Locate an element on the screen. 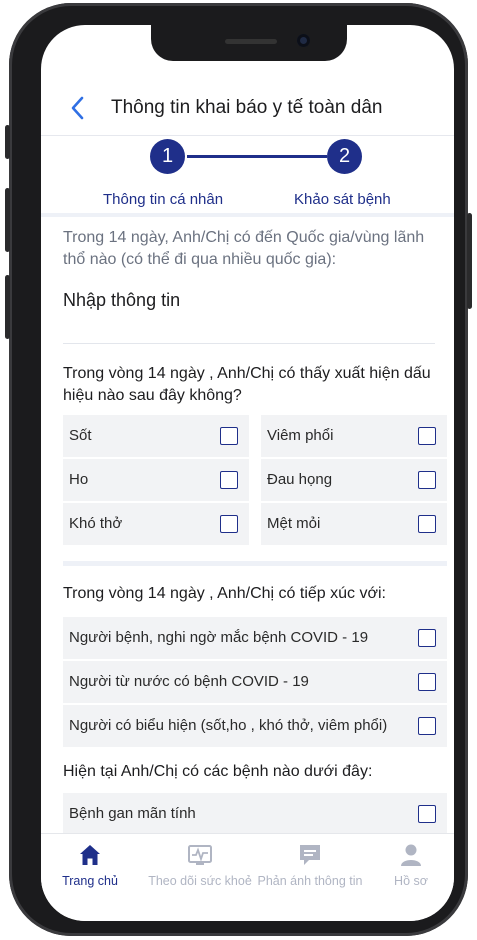  stepper: 1 2 Thông tin cá nhân Khảo sát bệnh is located at coordinates (247, 174).